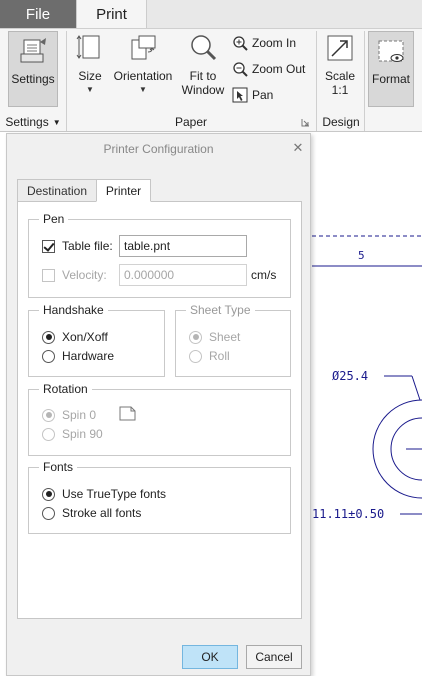 Image resolution: width=422 pixels, height=676 pixels. Describe the element at coordinates (143, 47) in the screenshot. I see `orientation-icon` at that location.